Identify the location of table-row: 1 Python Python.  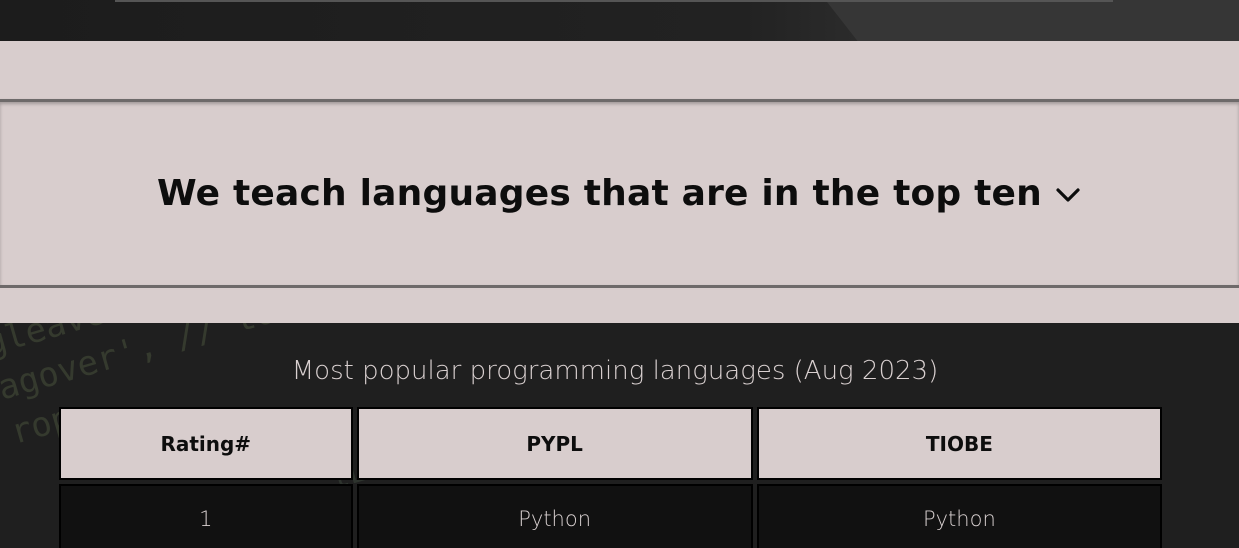
(610, 516).